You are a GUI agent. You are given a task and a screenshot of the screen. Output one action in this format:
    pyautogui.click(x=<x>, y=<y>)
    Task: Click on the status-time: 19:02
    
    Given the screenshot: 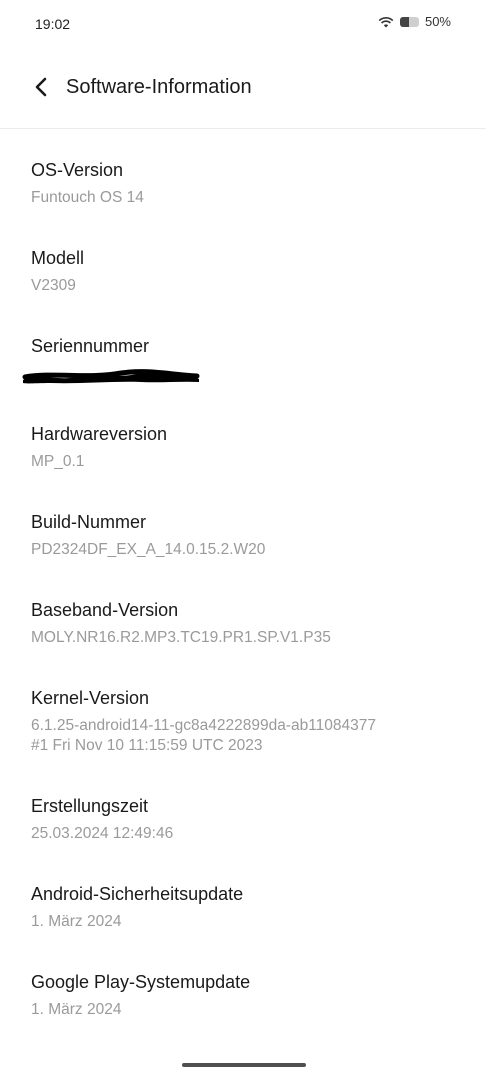 What is the action you would take?
    pyautogui.click(x=53, y=24)
    